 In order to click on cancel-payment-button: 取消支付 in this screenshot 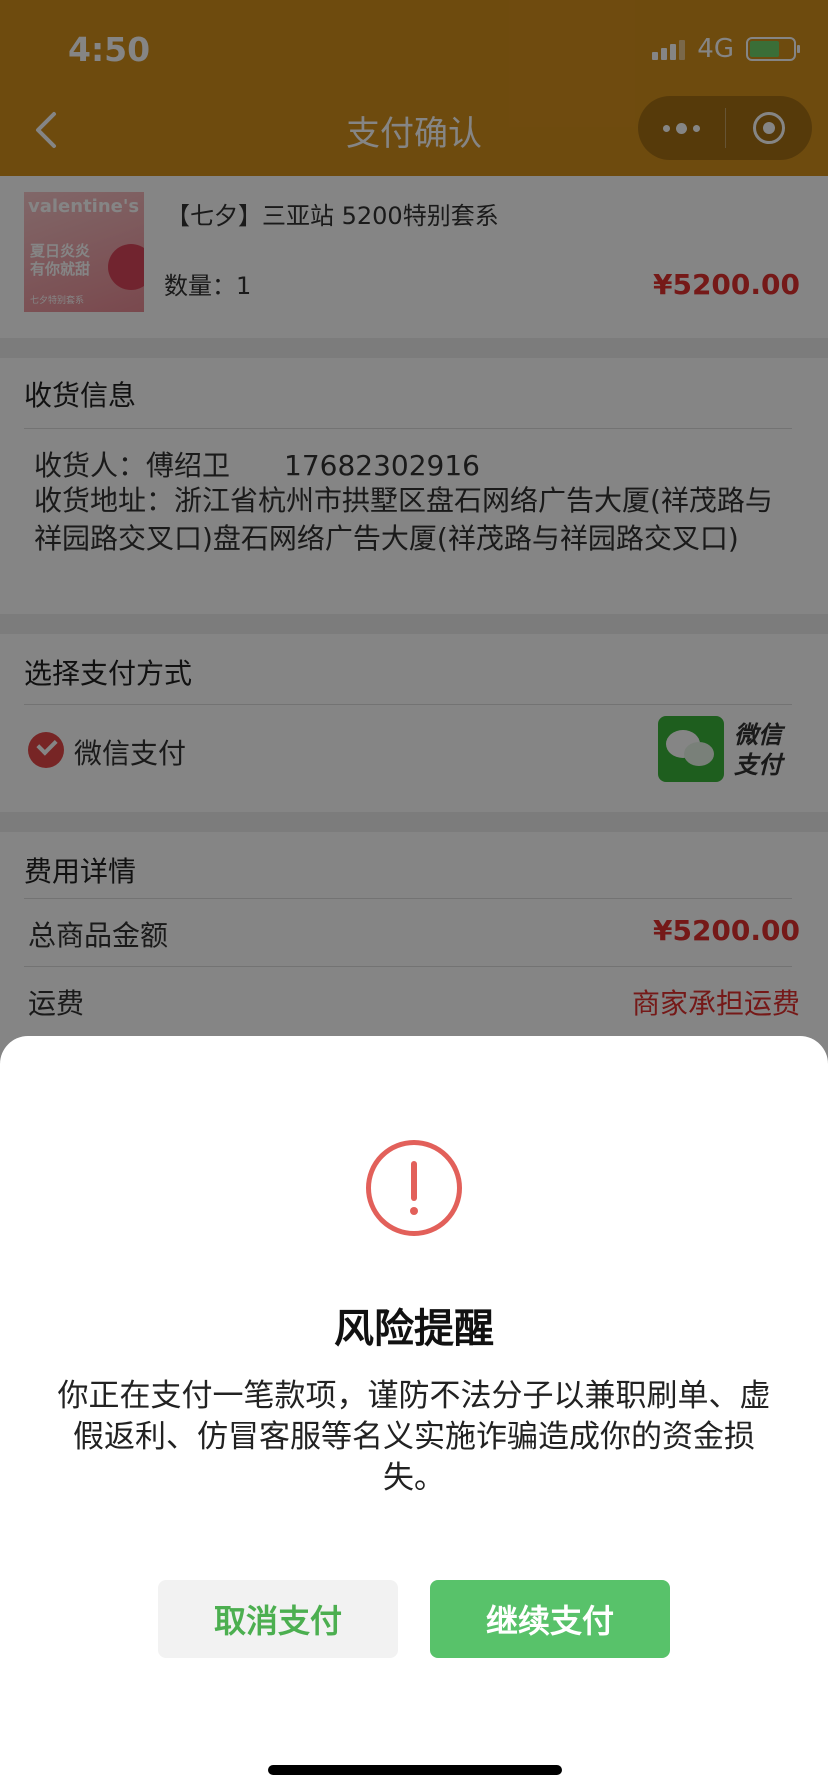, I will do `click(278, 1619)`.